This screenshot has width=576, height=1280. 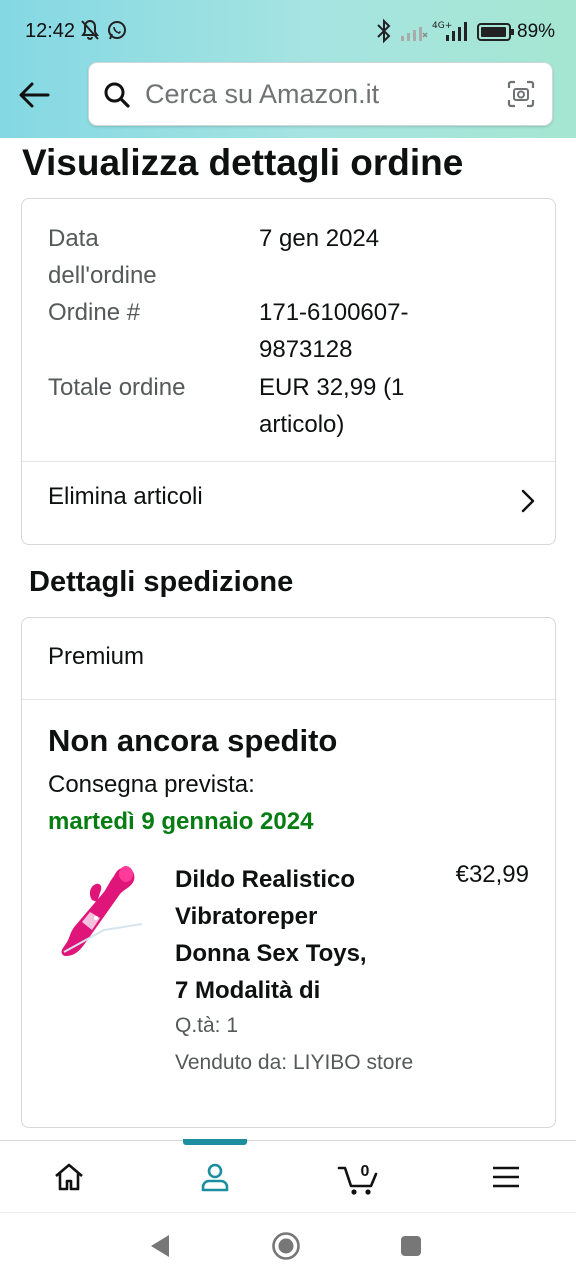 I want to click on chevron-right-icon, so click(x=528, y=503).